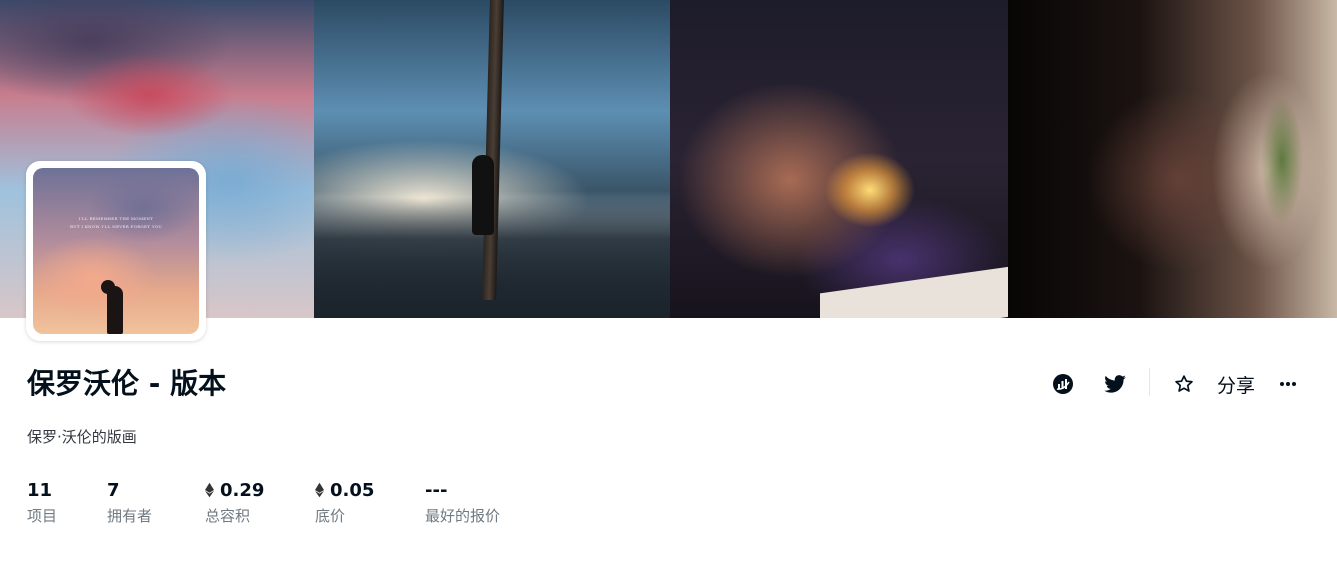 The image size is (1337, 566). Describe the element at coordinates (352, 490) in the screenshot. I see `stat-floor-price-value: 0.05` at that location.